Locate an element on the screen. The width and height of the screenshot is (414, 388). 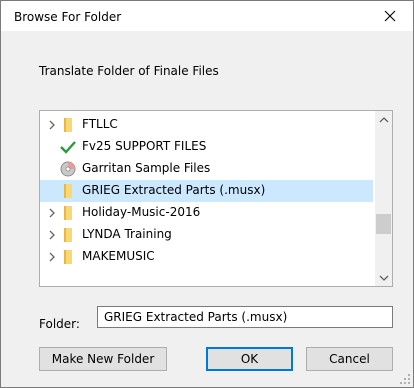
ok-button: OK is located at coordinates (249, 359).